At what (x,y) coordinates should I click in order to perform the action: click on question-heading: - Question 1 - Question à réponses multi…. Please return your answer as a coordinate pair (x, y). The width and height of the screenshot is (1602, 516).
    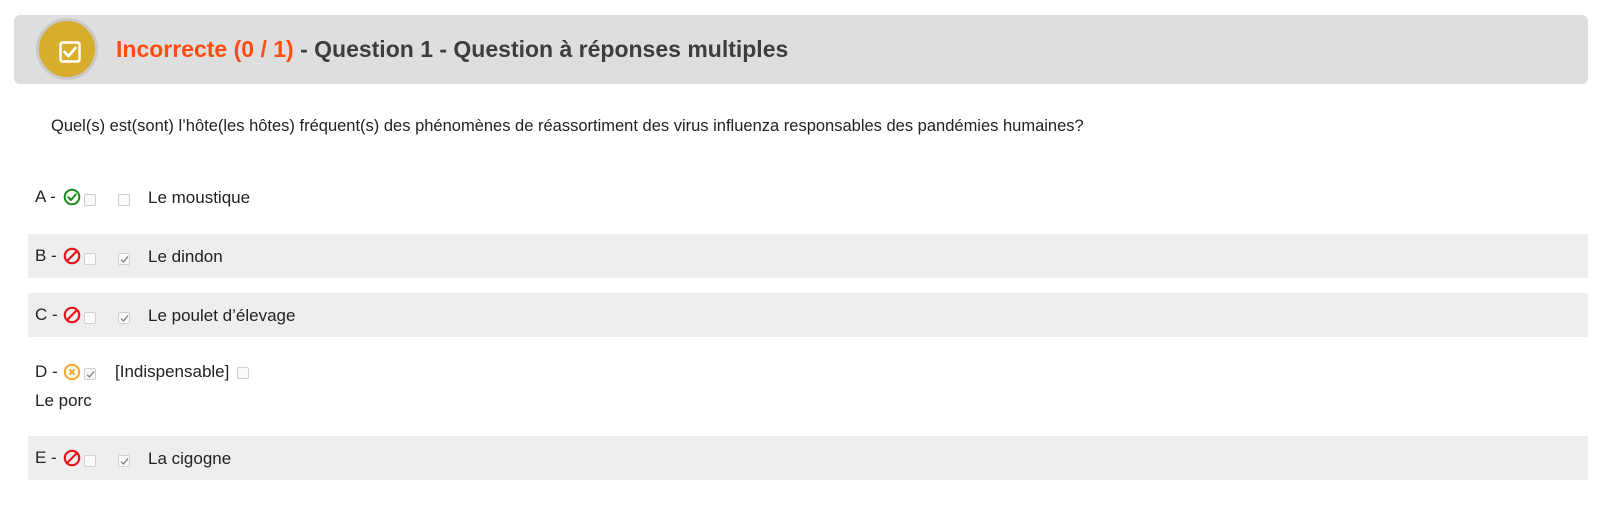
    Looking at the image, I should click on (541, 49).